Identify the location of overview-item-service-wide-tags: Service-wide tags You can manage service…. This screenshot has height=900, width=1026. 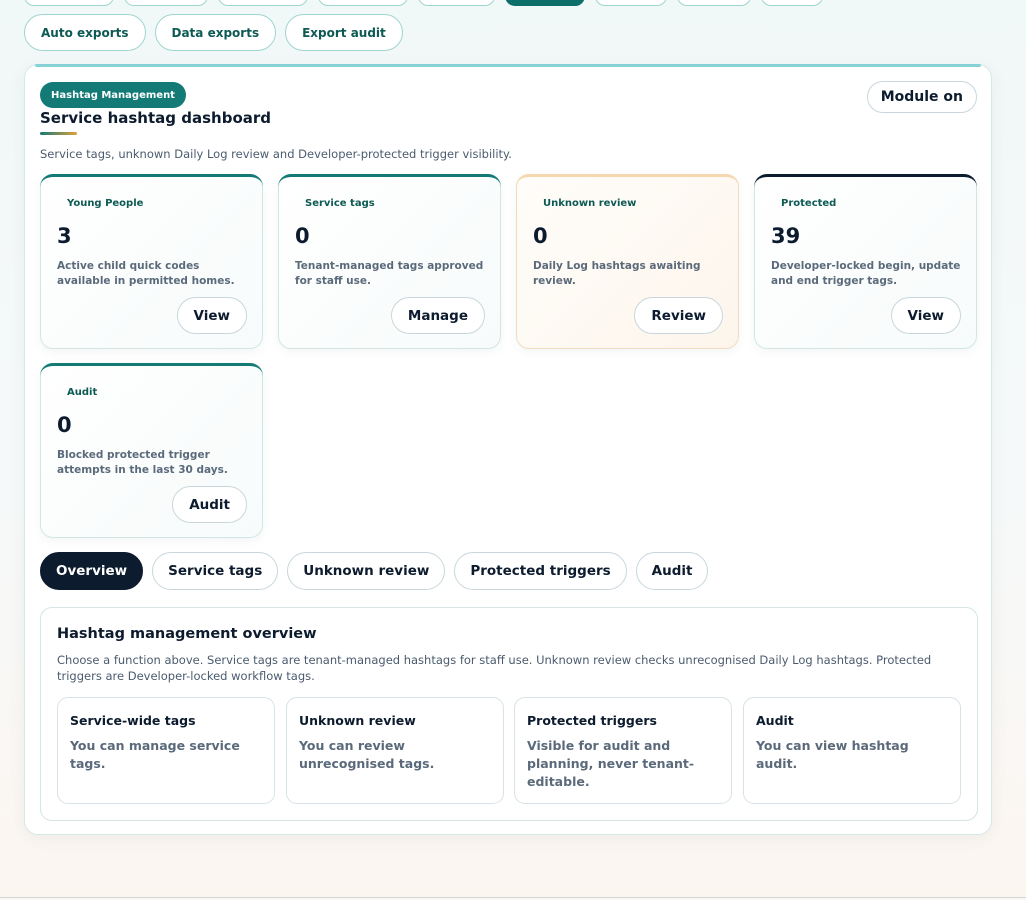
(166, 750).